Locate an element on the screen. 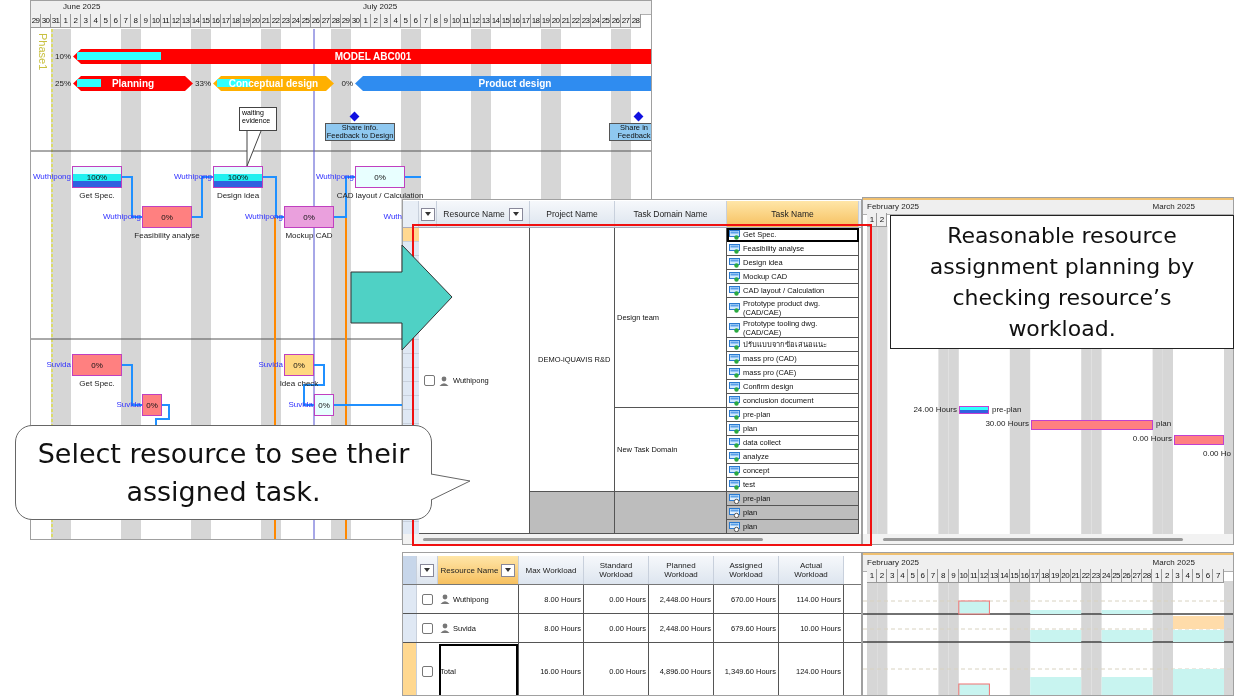 The height and width of the screenshot is (696, 1234). column-header: Task Name is located at coordinates (793, 214).